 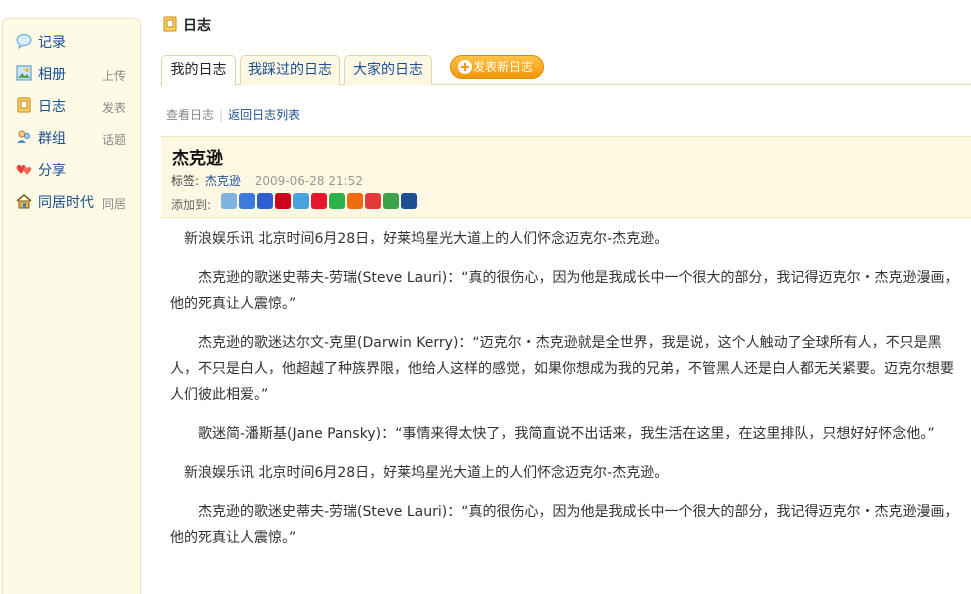 I want to click on plus-icon, so click(x=465, y=67).